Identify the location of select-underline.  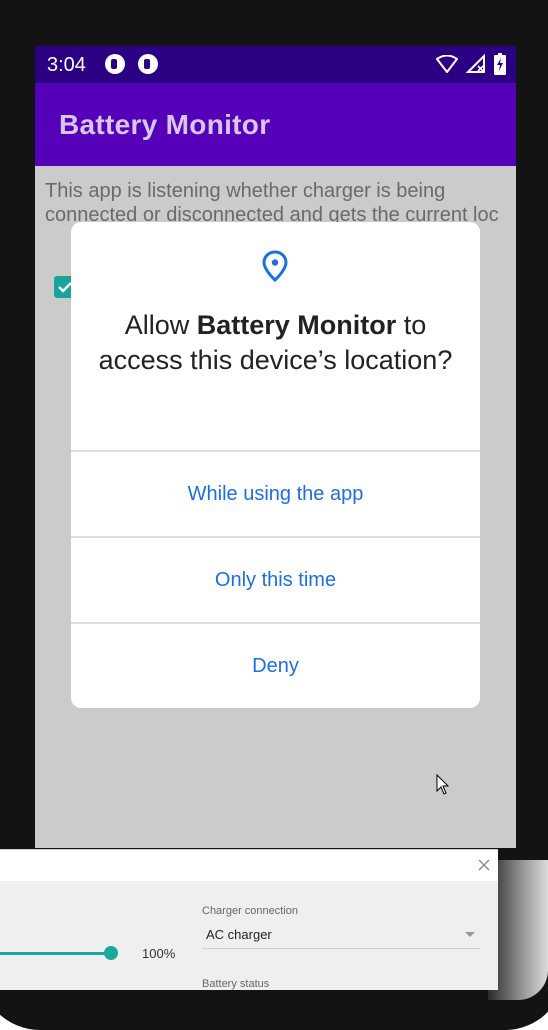
(341, 948).